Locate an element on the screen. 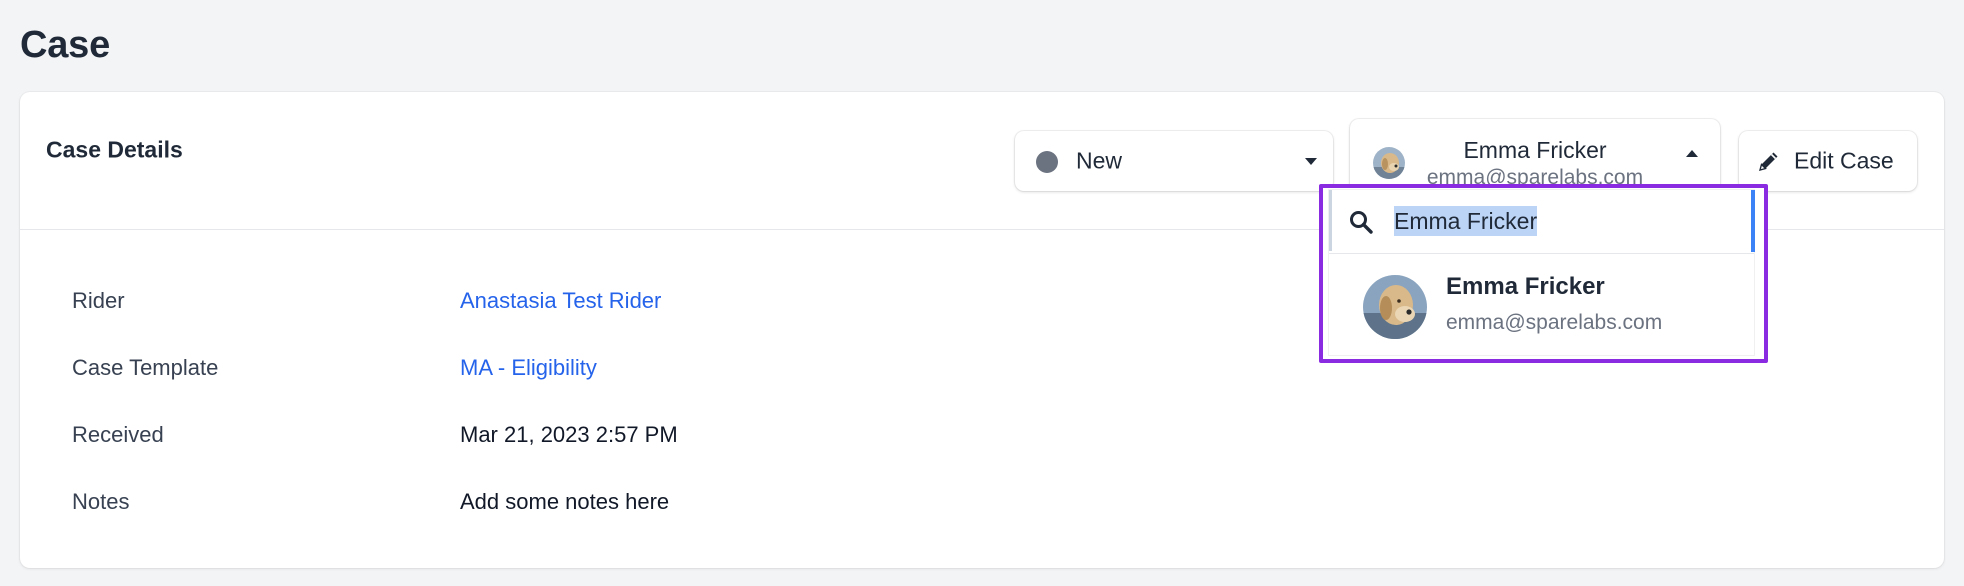  status-label: New is located at coordinates (1099, 160).